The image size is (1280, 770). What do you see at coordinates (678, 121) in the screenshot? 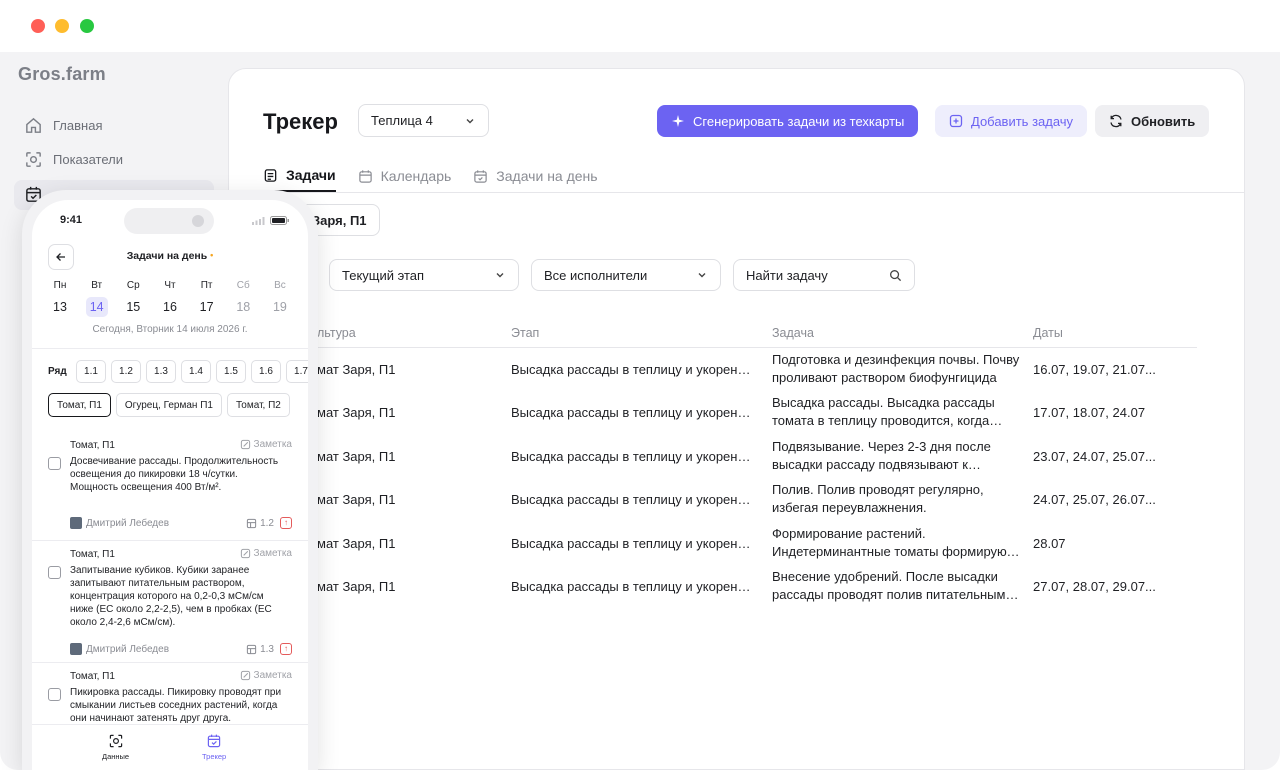
I see `sparkle-icon` at bounding box center [678, 121].